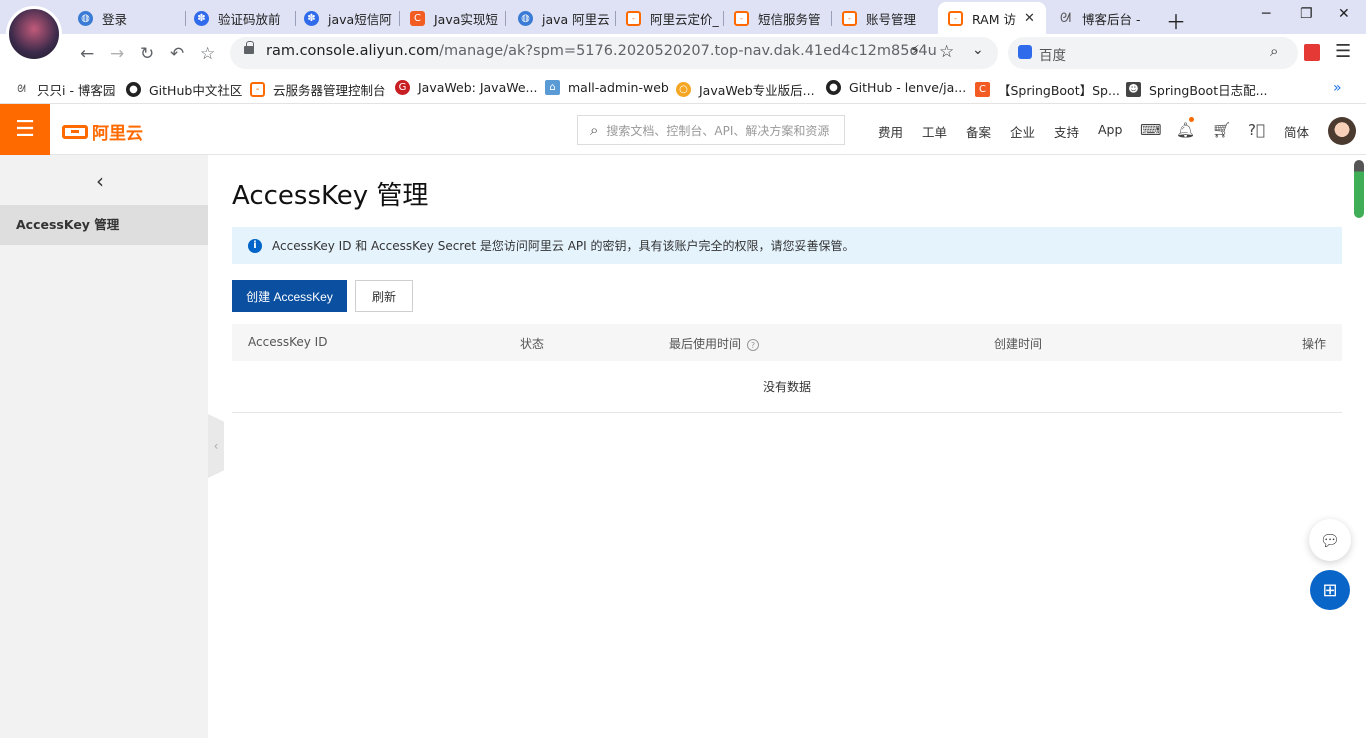  What do you see at coordinates (115, 19) in the screenshot?
I see `tab-label: 登录` at bounding box center [115, 19].